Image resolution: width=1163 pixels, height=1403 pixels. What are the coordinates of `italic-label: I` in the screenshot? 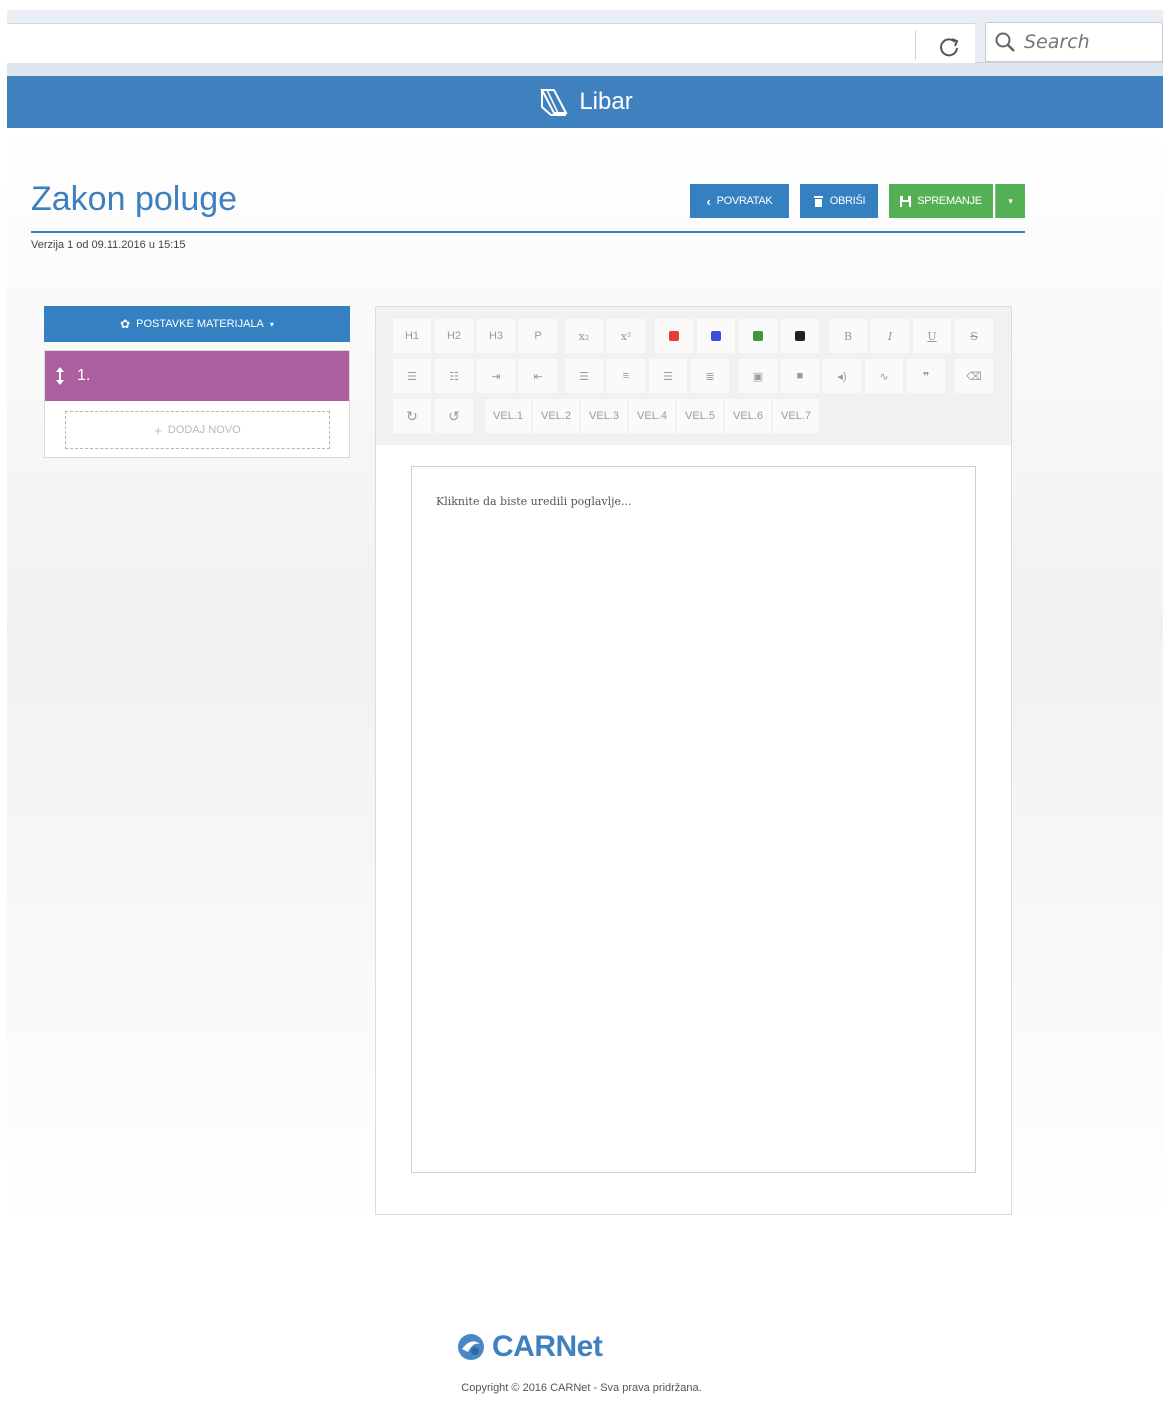 It's located at (890, 336).